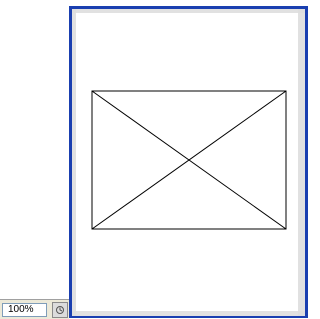 The width and height of the screenshot is (320, 319). I want to click on zoom-level-field: 100%, so click(24, 310).